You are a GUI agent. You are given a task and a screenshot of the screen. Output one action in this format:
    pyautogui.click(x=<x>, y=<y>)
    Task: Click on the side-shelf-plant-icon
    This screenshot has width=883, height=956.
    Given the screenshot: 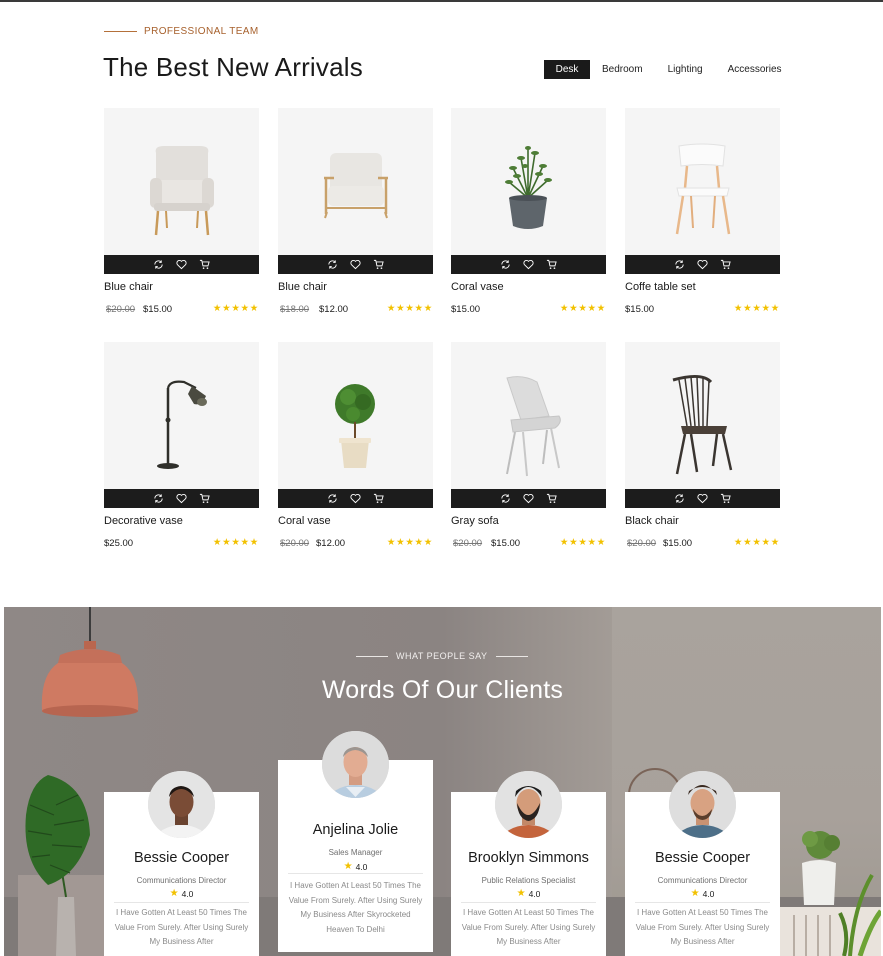 What is the action you would take?
    pyautogui.click(x=830, y=893)
    